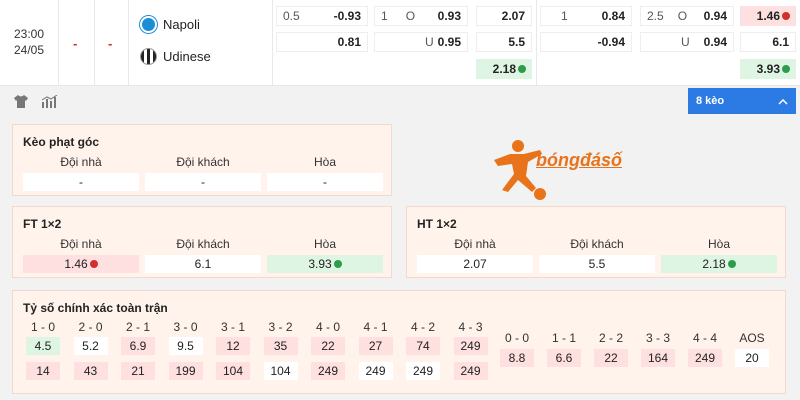 Image resolution: width=800 pixels, height=400 pixels. I want to click on score-odds-cell: 22, so click(328, 346).